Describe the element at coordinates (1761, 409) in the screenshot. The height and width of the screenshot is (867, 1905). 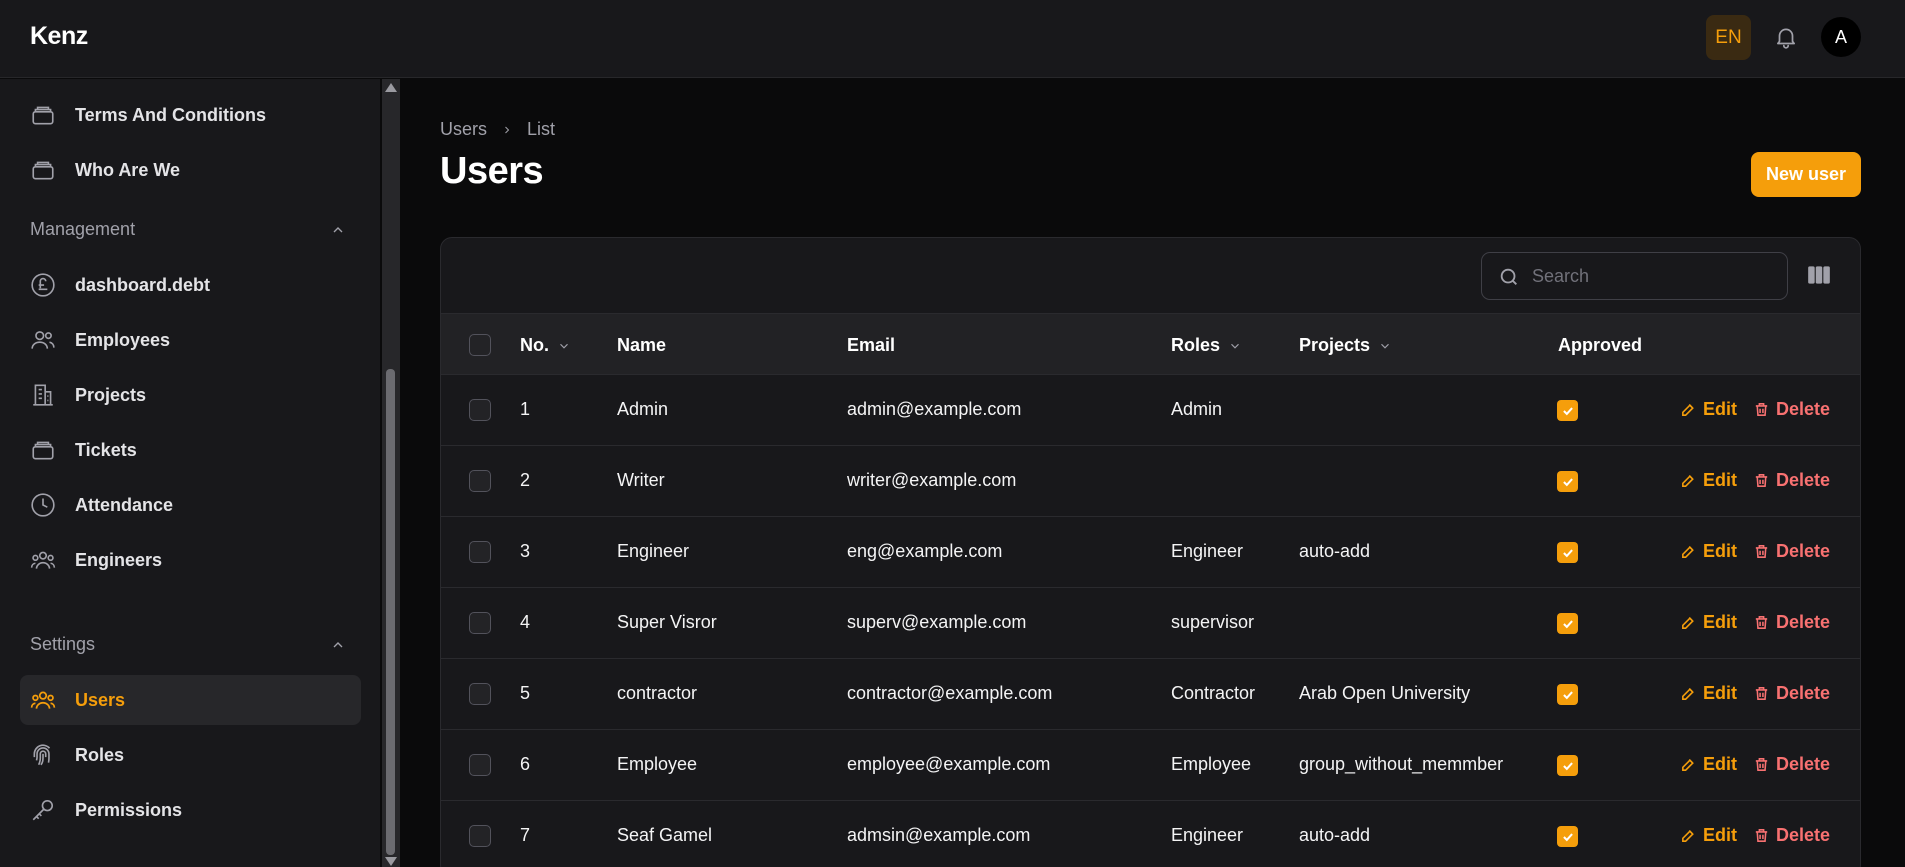
I see `trash-icon` at that location.